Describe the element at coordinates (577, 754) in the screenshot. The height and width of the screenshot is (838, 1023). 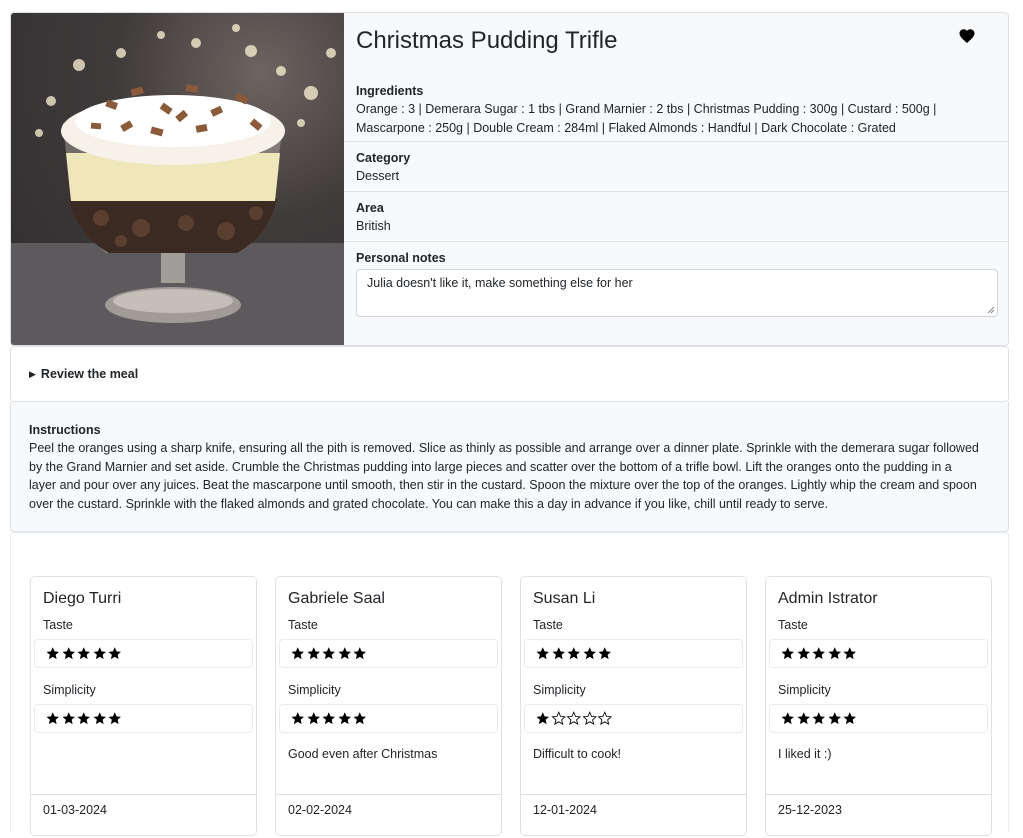
I see `review-comment: Difficult to cook!` at that location.